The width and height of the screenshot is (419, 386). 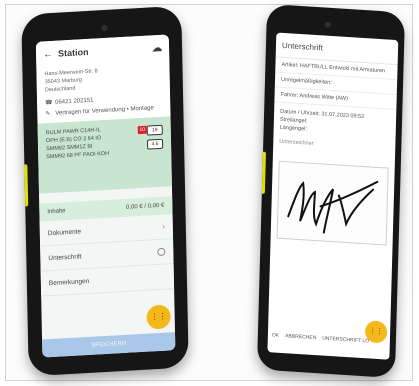 What do you see at coordinates (142, 130) in the screenshot?
I see `status-badge-red: 10` at bounding box center [142, 130].